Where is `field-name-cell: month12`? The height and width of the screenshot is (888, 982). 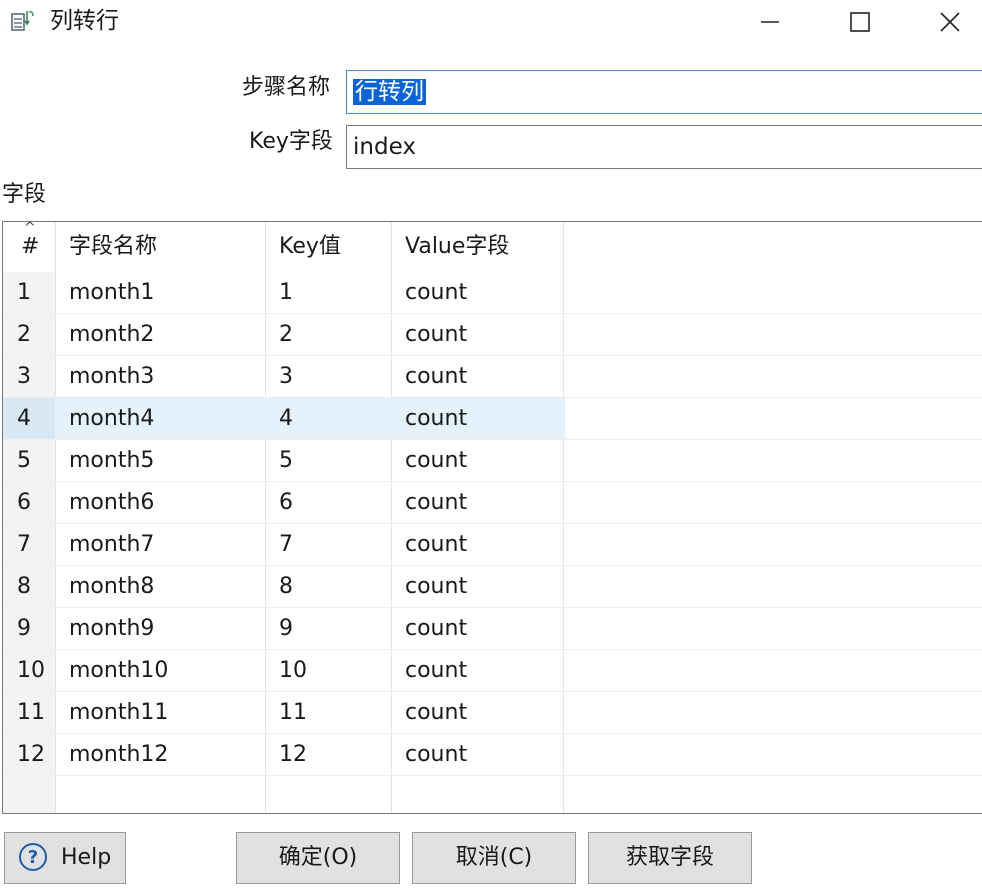
field-name-cell: month12 is located at coordinates (118, 755).